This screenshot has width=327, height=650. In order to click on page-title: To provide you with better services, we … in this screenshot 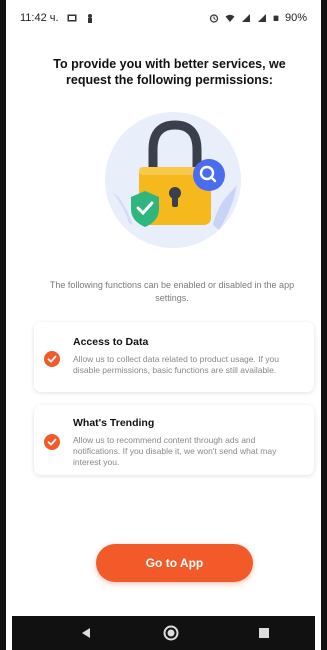, I will do `click(169, 72)`.